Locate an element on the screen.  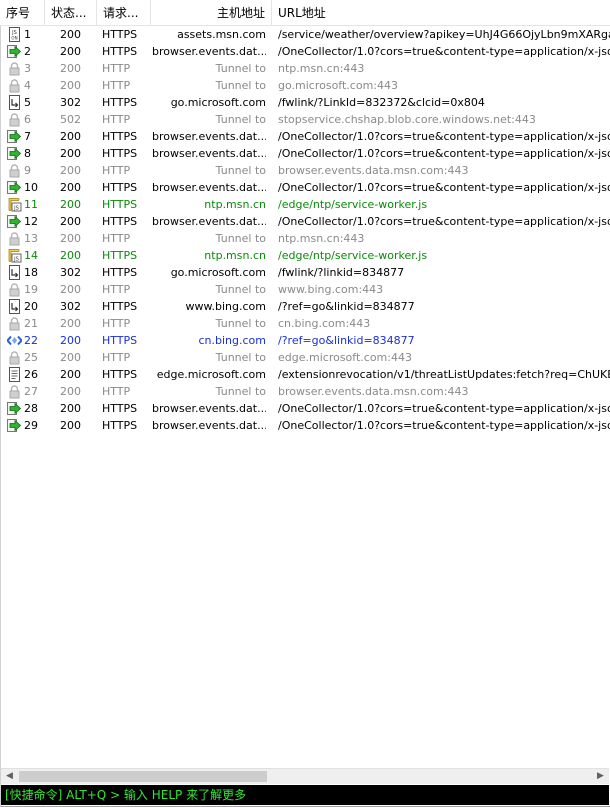
session-row: 19 200 HTTP Tunnel to www.bing.com:443 is located at coordinates (305, 289).